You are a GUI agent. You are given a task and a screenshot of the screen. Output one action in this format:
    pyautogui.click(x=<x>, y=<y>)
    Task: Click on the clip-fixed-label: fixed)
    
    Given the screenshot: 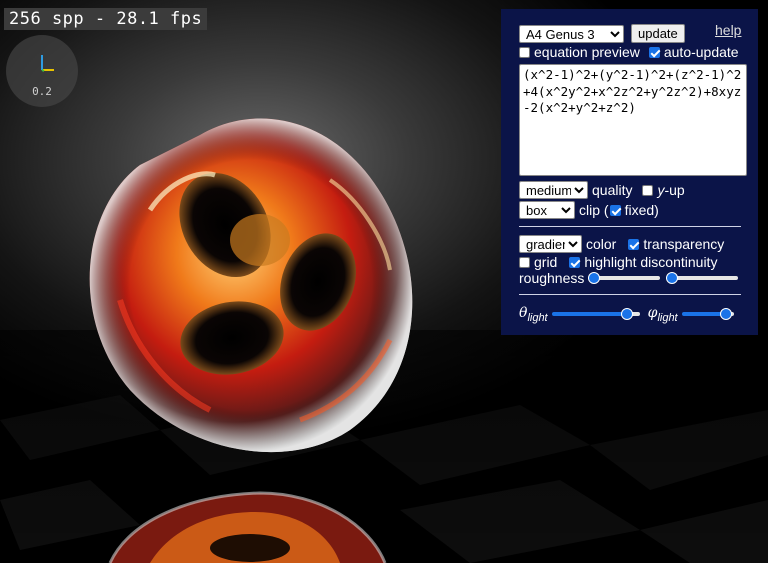 What is the action you would take?
    pyautogui.click(x=641, y=210)
    